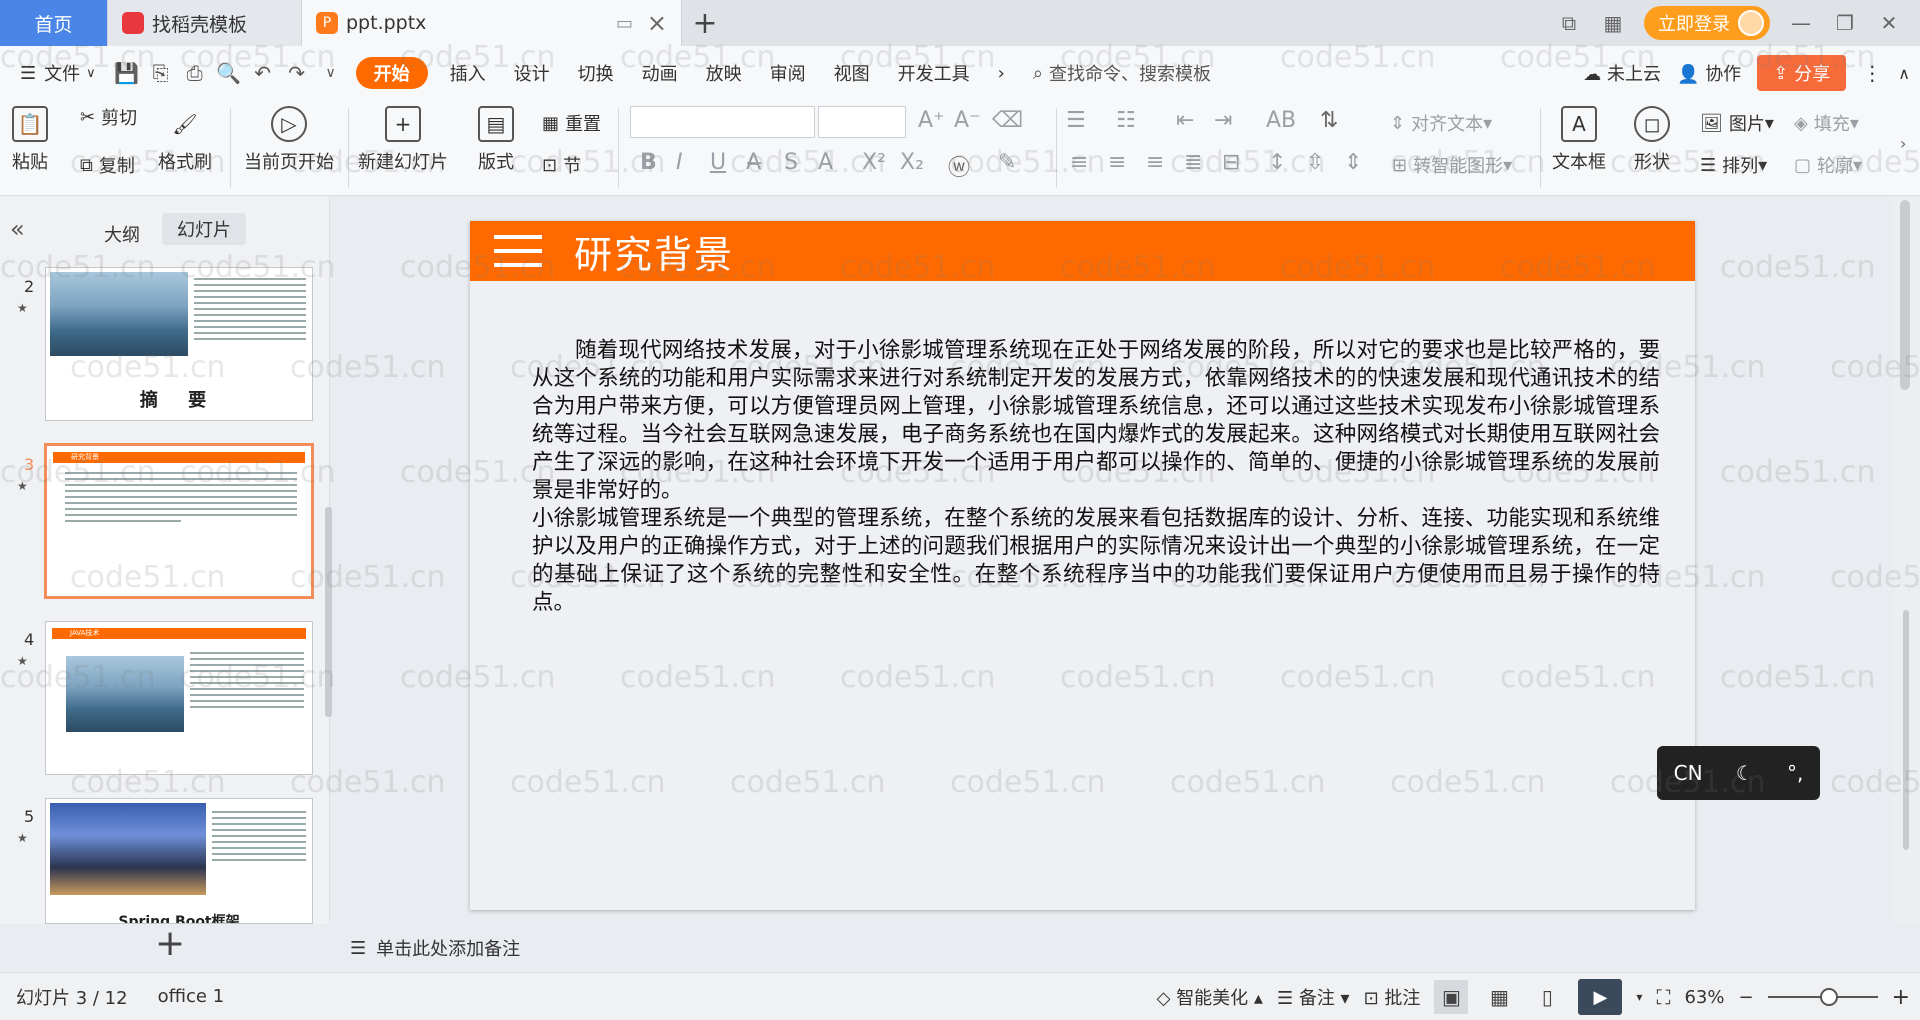 The height and width of the screenshot is (1020, 1920). Describe the element at coordinates (679, 162) in the screenshot. I see `italic-icon: I` at that location.